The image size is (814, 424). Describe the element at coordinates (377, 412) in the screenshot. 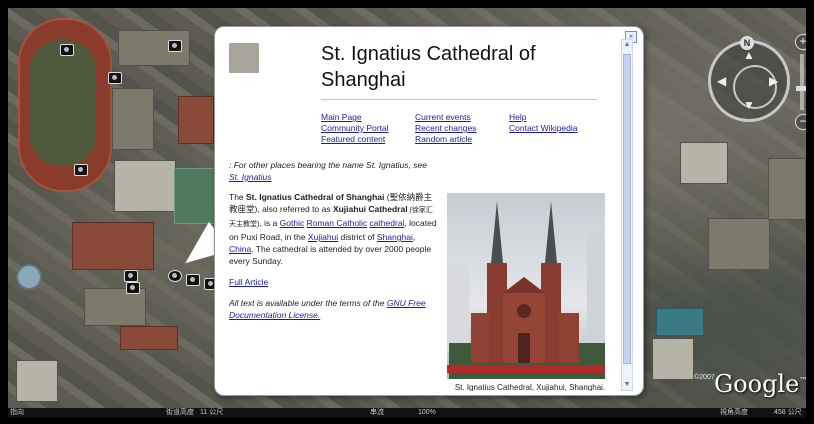

I see `streaming-label: 串流` at that location.